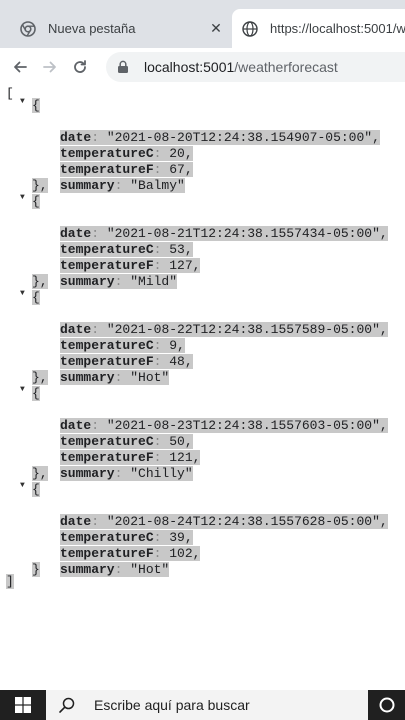  I want to click on brace-text: }, so click(36, 569).